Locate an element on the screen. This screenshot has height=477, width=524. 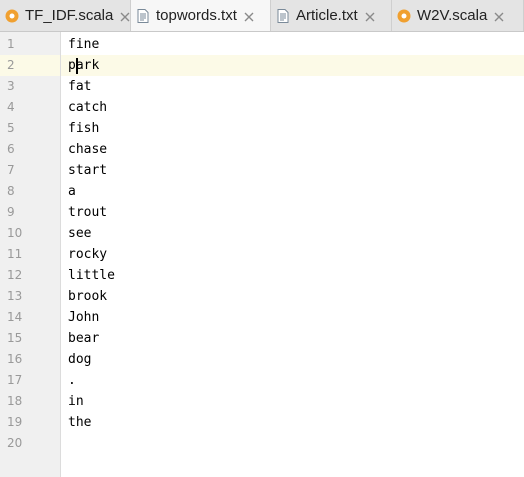
editor-line: brook is located at coordinates (87, 296).